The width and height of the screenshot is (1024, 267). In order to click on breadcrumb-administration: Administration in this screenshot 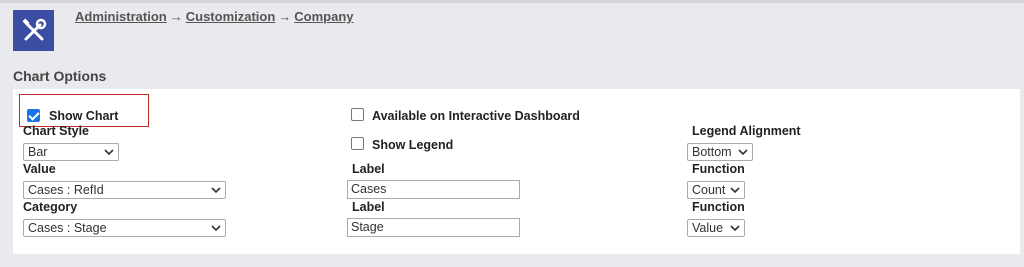, I will do `click(121, 16)`.